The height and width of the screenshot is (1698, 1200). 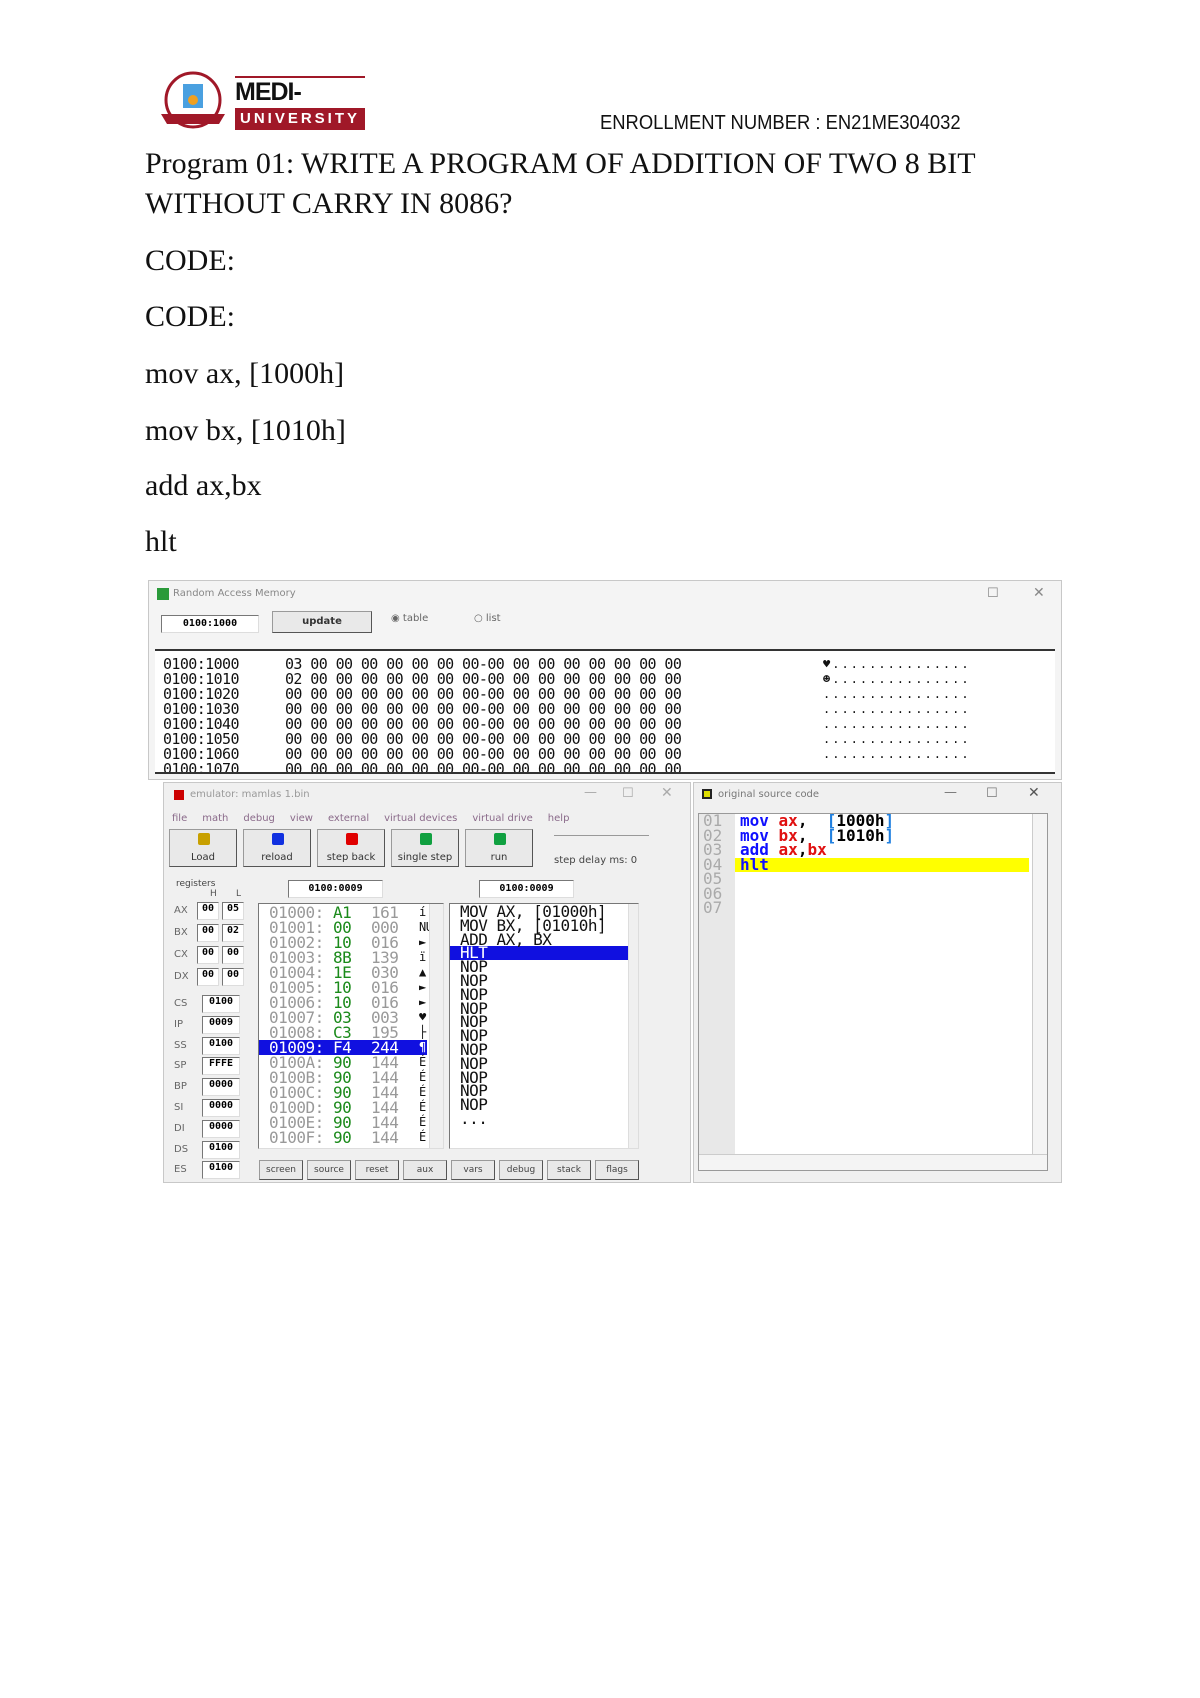 I want to click on logo-sub: UNIVERSITY, so click(x=300, y=119).